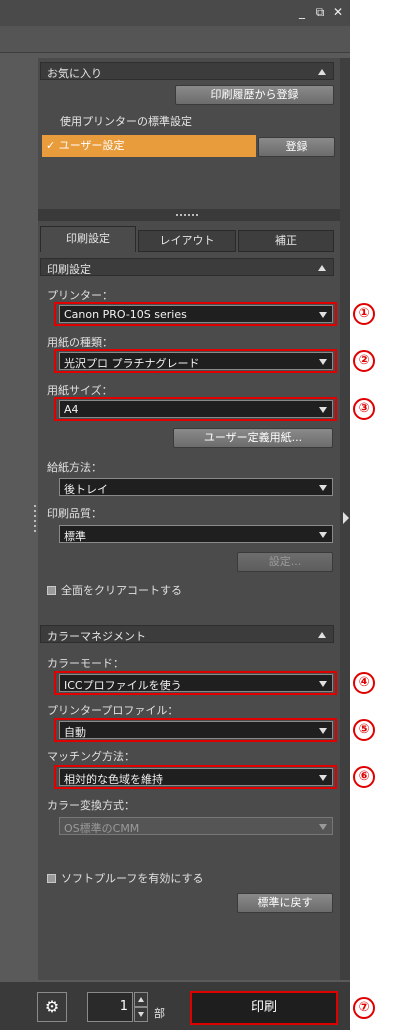  Describe the element at coordinates (346, 518) in the screenshot. I see `expand-panel-arrow-icon` at that location.